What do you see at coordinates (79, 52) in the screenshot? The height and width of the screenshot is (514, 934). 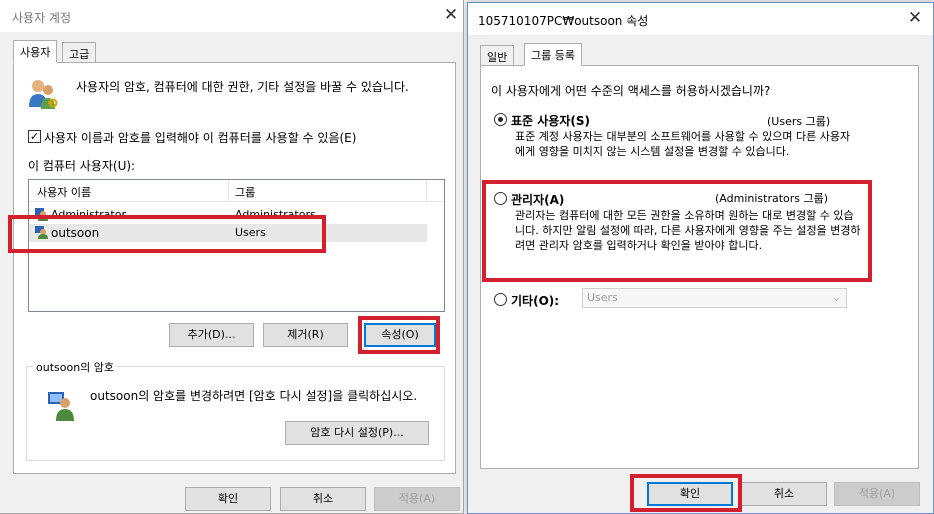 I see `tab-advanced: 고급` at bounding box center [79, 52].